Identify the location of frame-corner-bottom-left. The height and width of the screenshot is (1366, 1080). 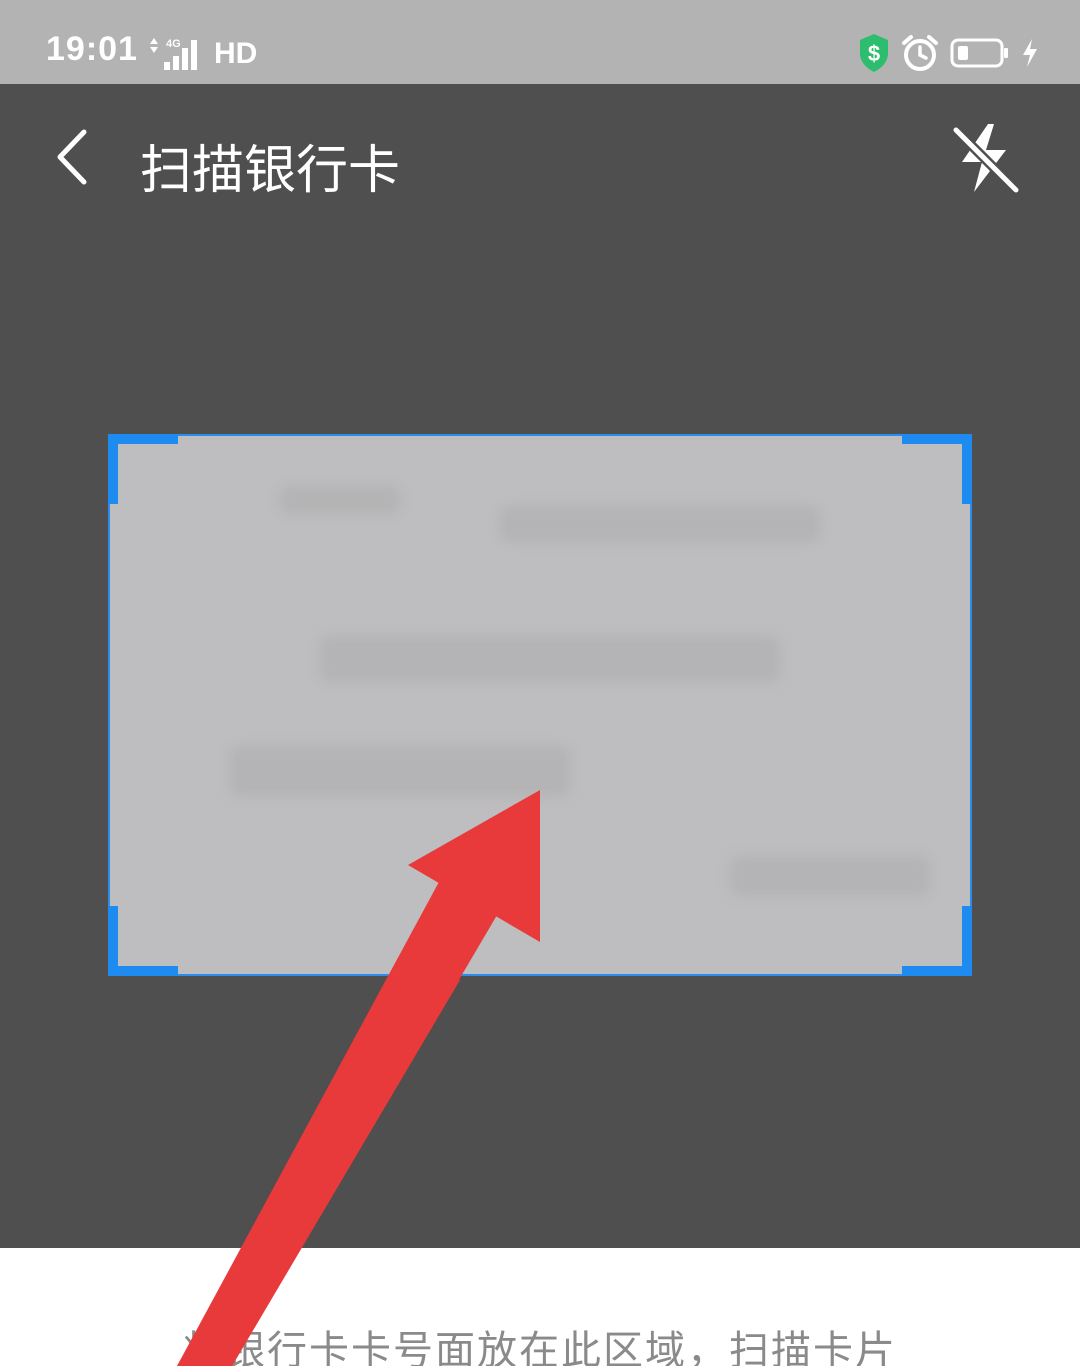
(143, 941).